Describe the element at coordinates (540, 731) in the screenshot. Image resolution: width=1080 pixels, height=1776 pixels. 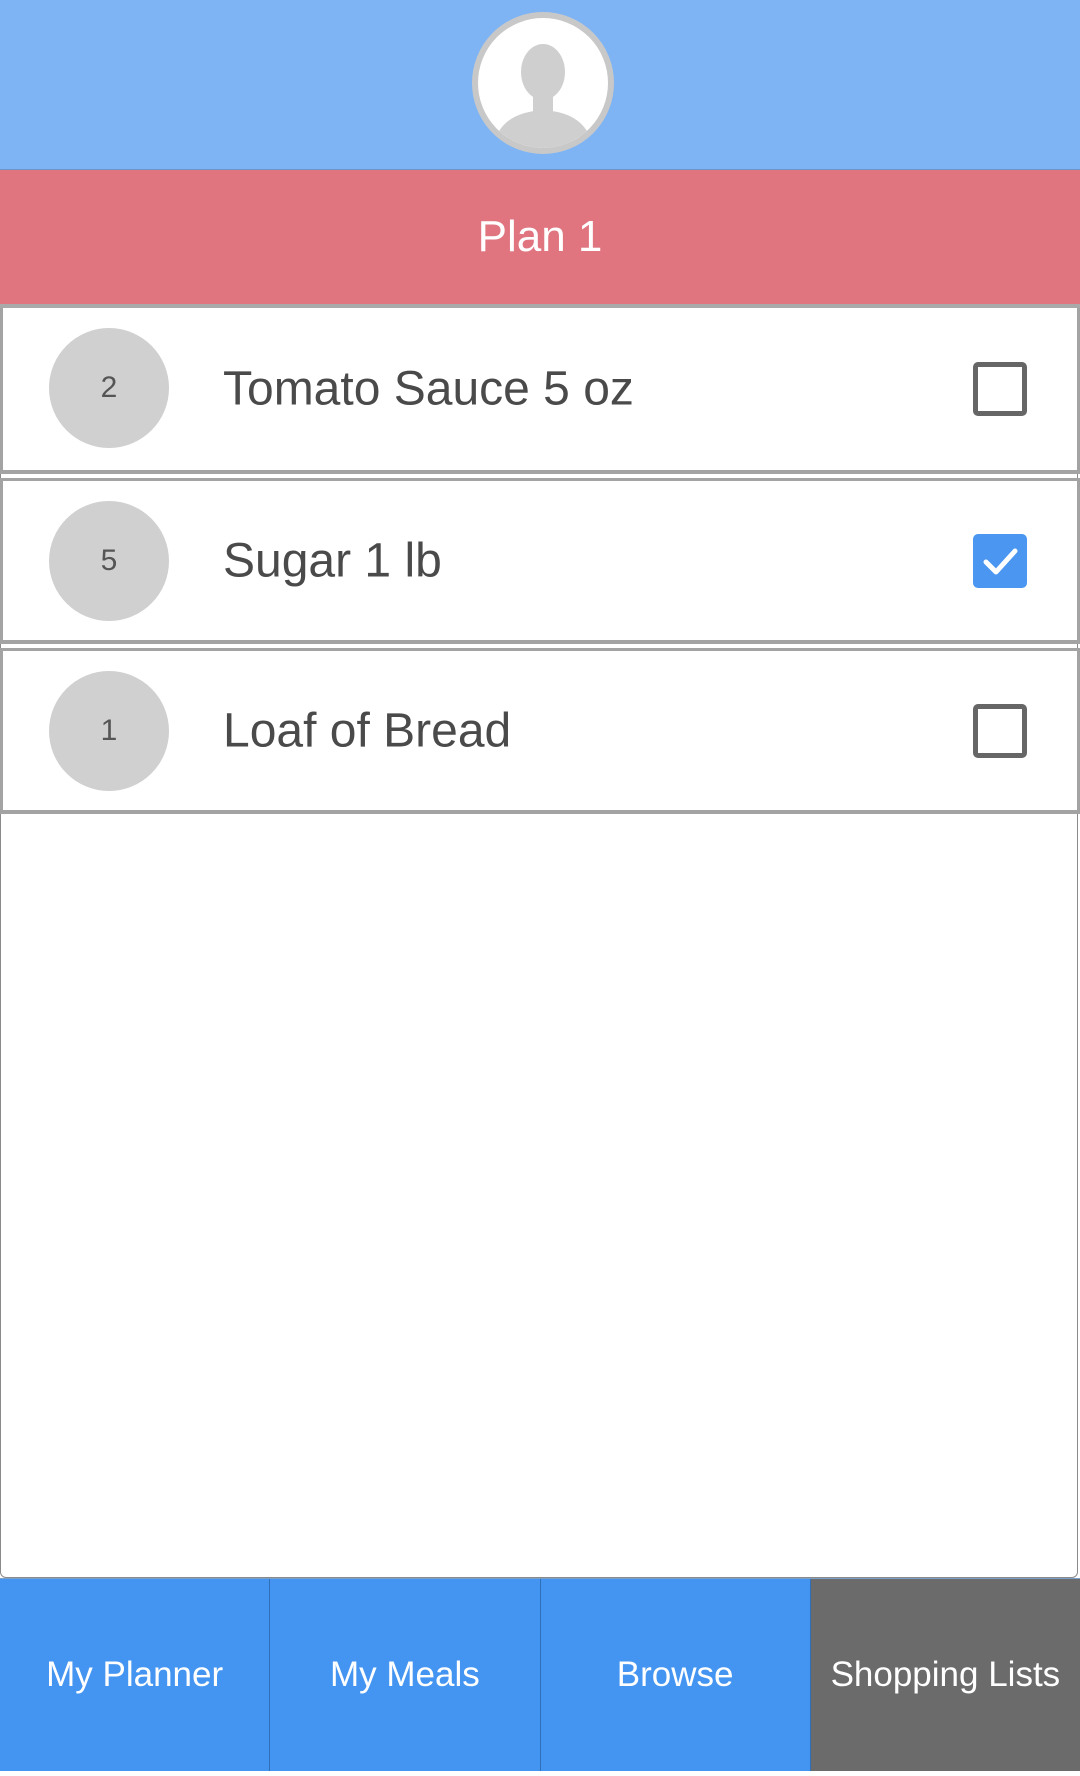
I see `list-item: 1 Loaf of Bread` at that location.